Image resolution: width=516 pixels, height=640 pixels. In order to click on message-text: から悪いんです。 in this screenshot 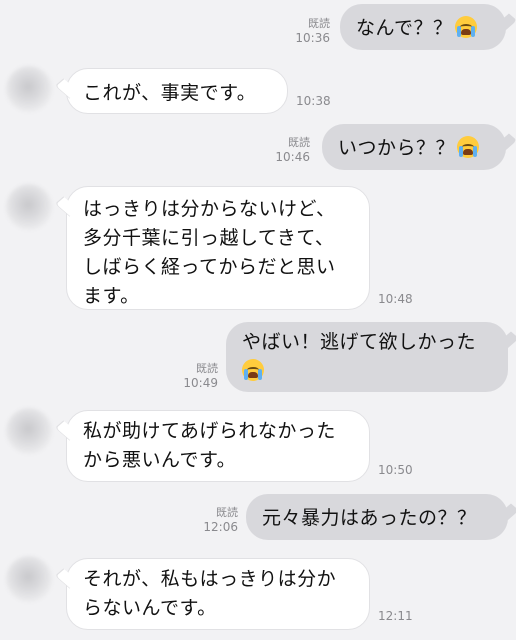, I will do `click(160, 460)`.